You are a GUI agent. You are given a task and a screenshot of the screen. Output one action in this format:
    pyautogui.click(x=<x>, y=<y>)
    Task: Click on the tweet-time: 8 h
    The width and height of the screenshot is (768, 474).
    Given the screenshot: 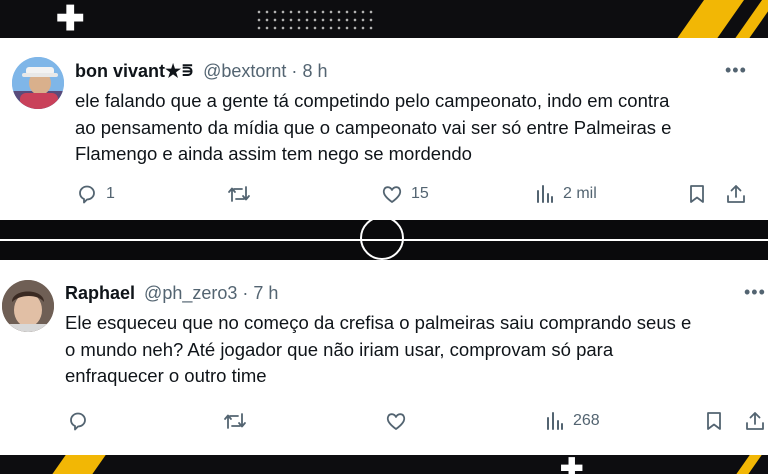 What is the action you would take?
    pyautogui.click(x=314, y=71)
    